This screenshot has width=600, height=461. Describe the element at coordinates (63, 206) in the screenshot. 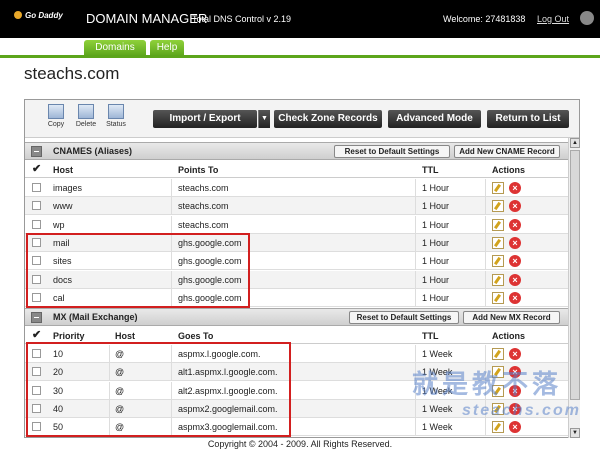

I see `cname-host: www` at that location.